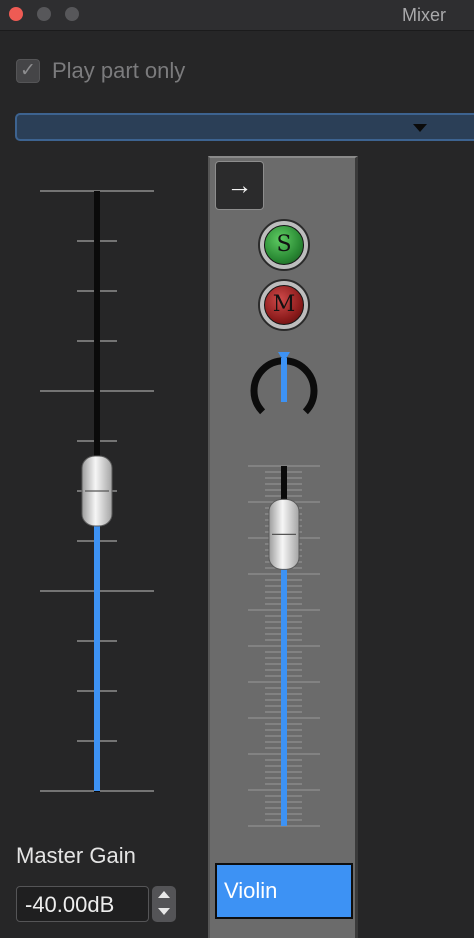 The height and width of the screenshot is (938, 474). I want to click on mute-button: M, so click(284, 305).